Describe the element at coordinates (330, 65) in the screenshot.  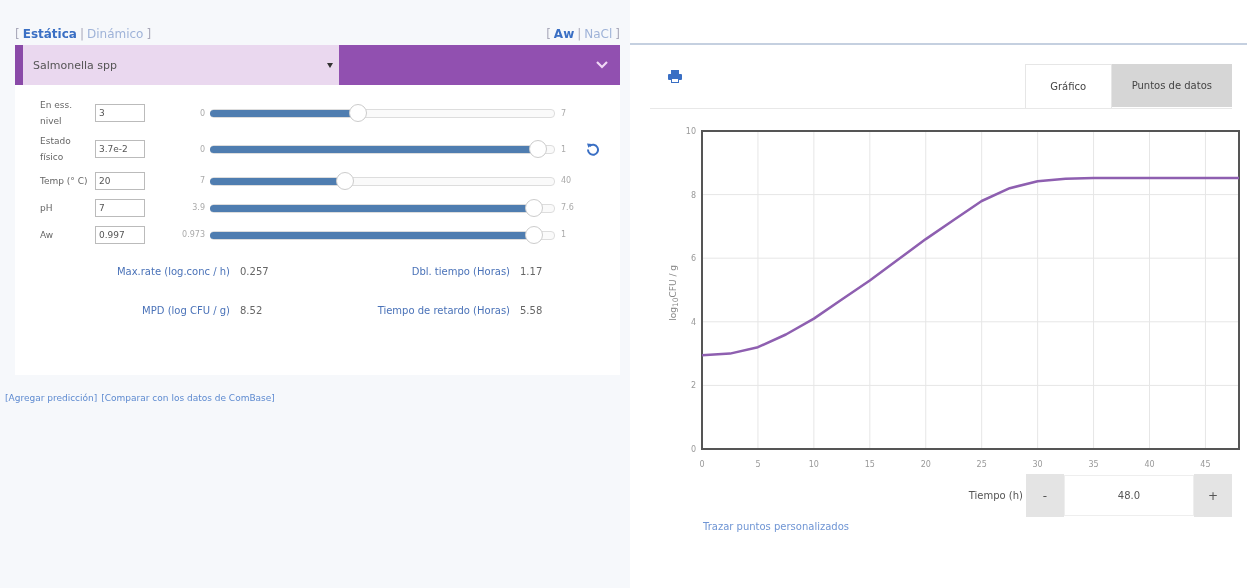
I see `caret-icon` at that location.